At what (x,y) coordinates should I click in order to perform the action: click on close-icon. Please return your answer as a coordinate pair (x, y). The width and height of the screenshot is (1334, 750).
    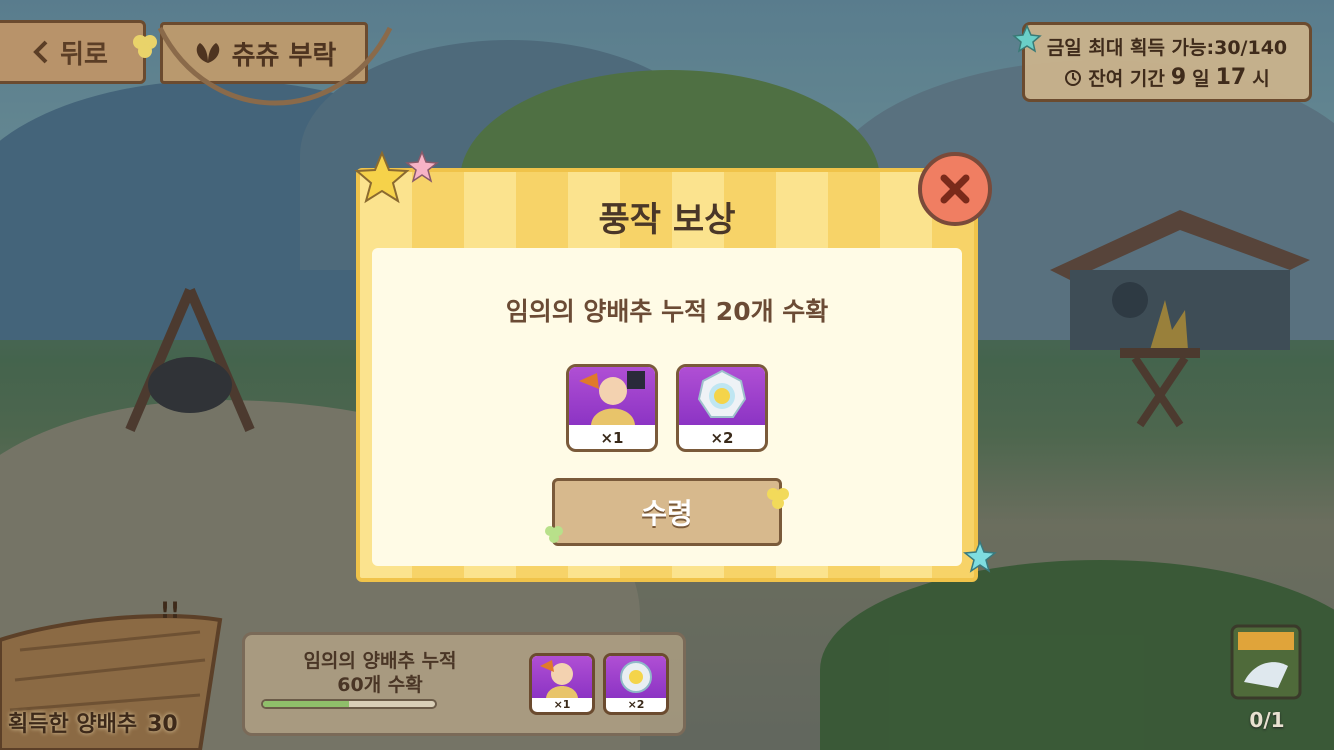
    Looking at the image, I should click on (955, 189).